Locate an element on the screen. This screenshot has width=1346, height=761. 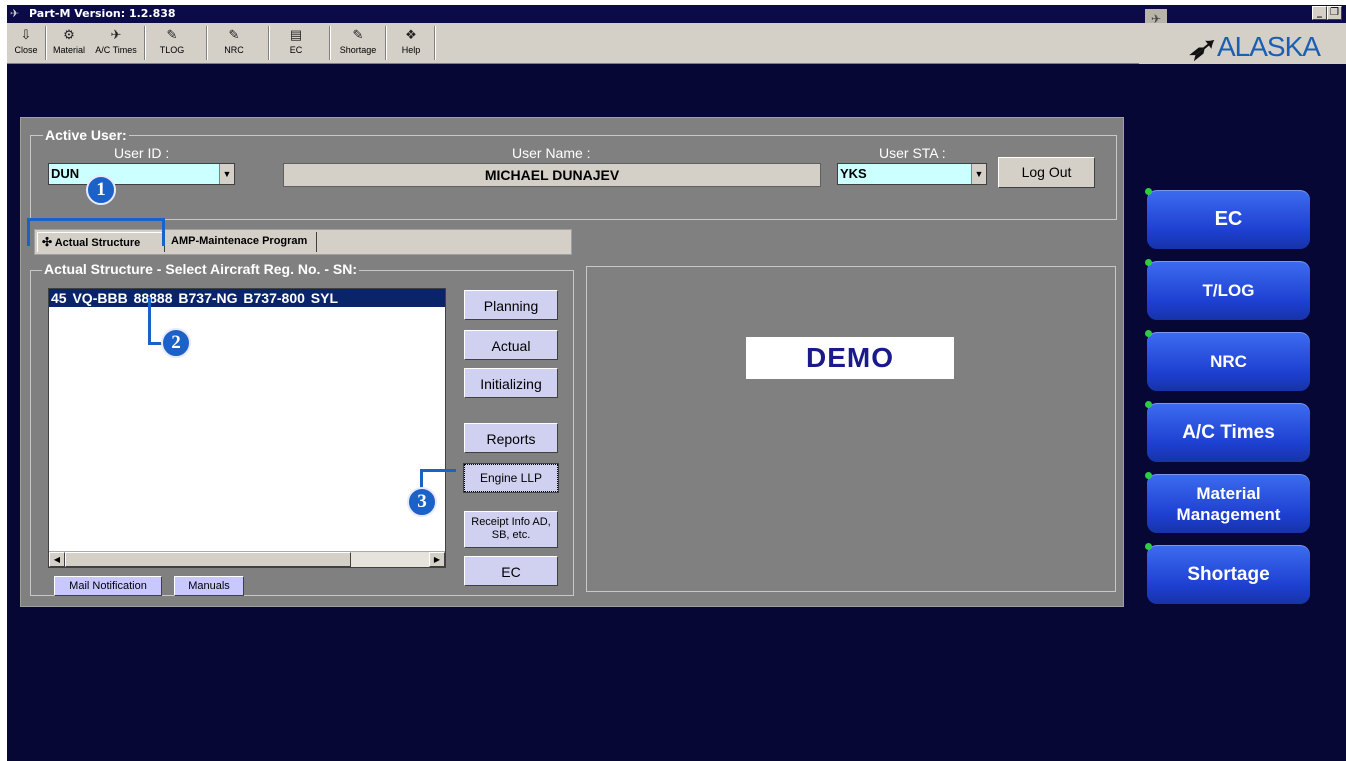
nav-material-management-button: Material Management is located at coordinates (1227, 502).